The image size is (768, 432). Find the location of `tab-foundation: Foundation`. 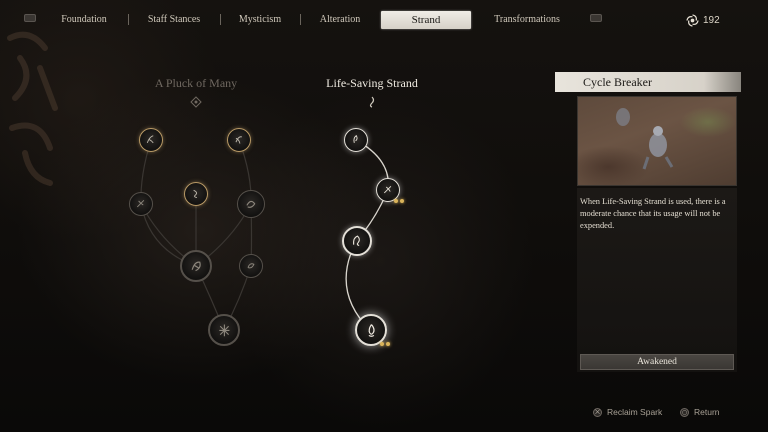

tab-foundation: Foundation is located at coordinates (84, 20).